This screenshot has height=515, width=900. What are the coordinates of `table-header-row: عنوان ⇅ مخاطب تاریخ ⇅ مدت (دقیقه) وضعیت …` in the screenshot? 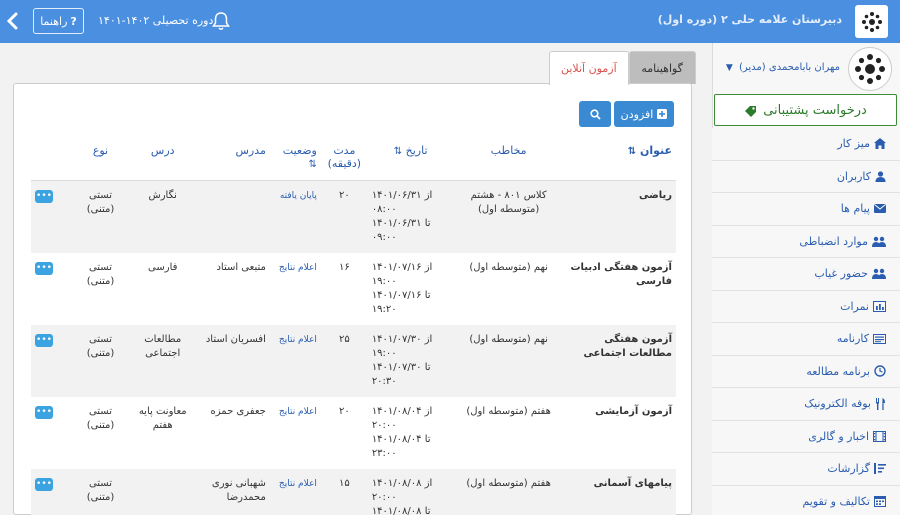 It's located at (353, 159).